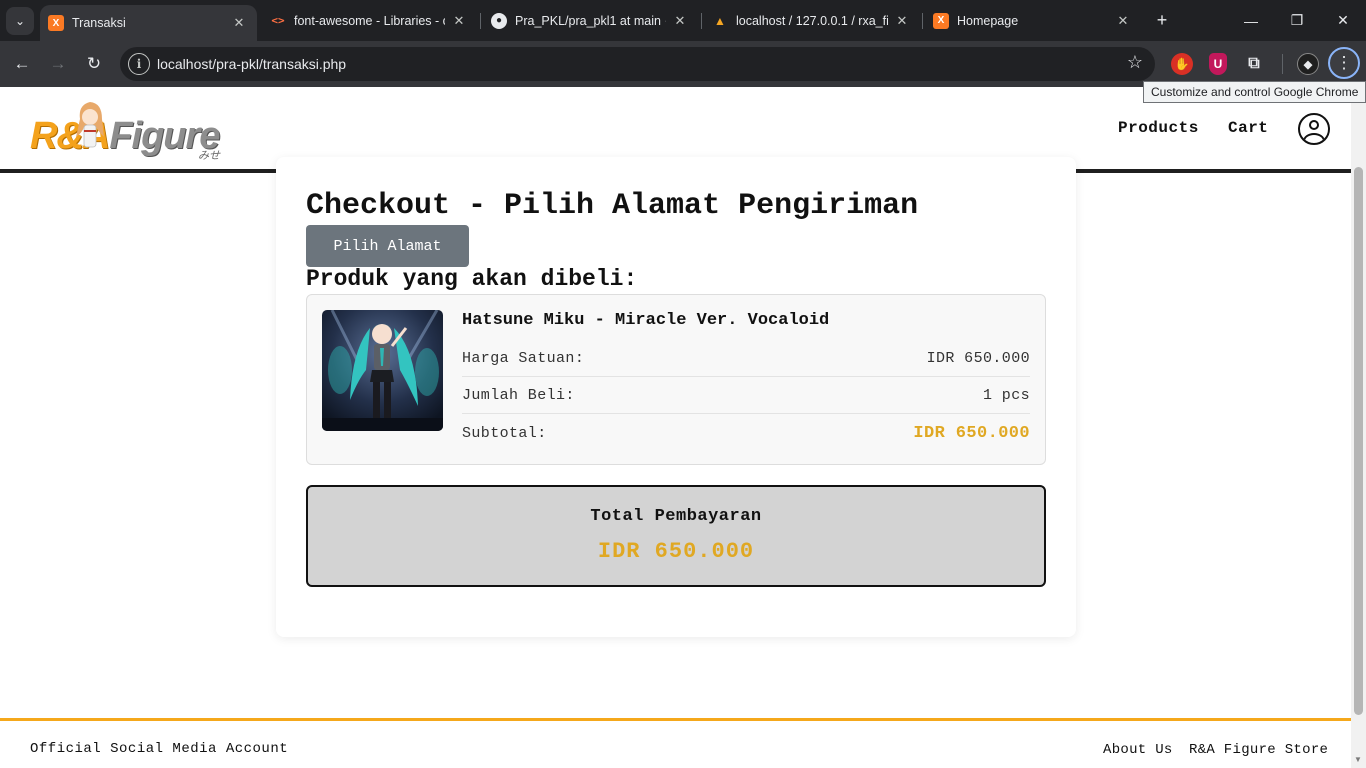 The image size is (1366, 768). Describe the element at coordinates (637, 64) in the screenshot. I see `address-bar: i localhost/pra-pkl/transaksi.php ☆` at that location.